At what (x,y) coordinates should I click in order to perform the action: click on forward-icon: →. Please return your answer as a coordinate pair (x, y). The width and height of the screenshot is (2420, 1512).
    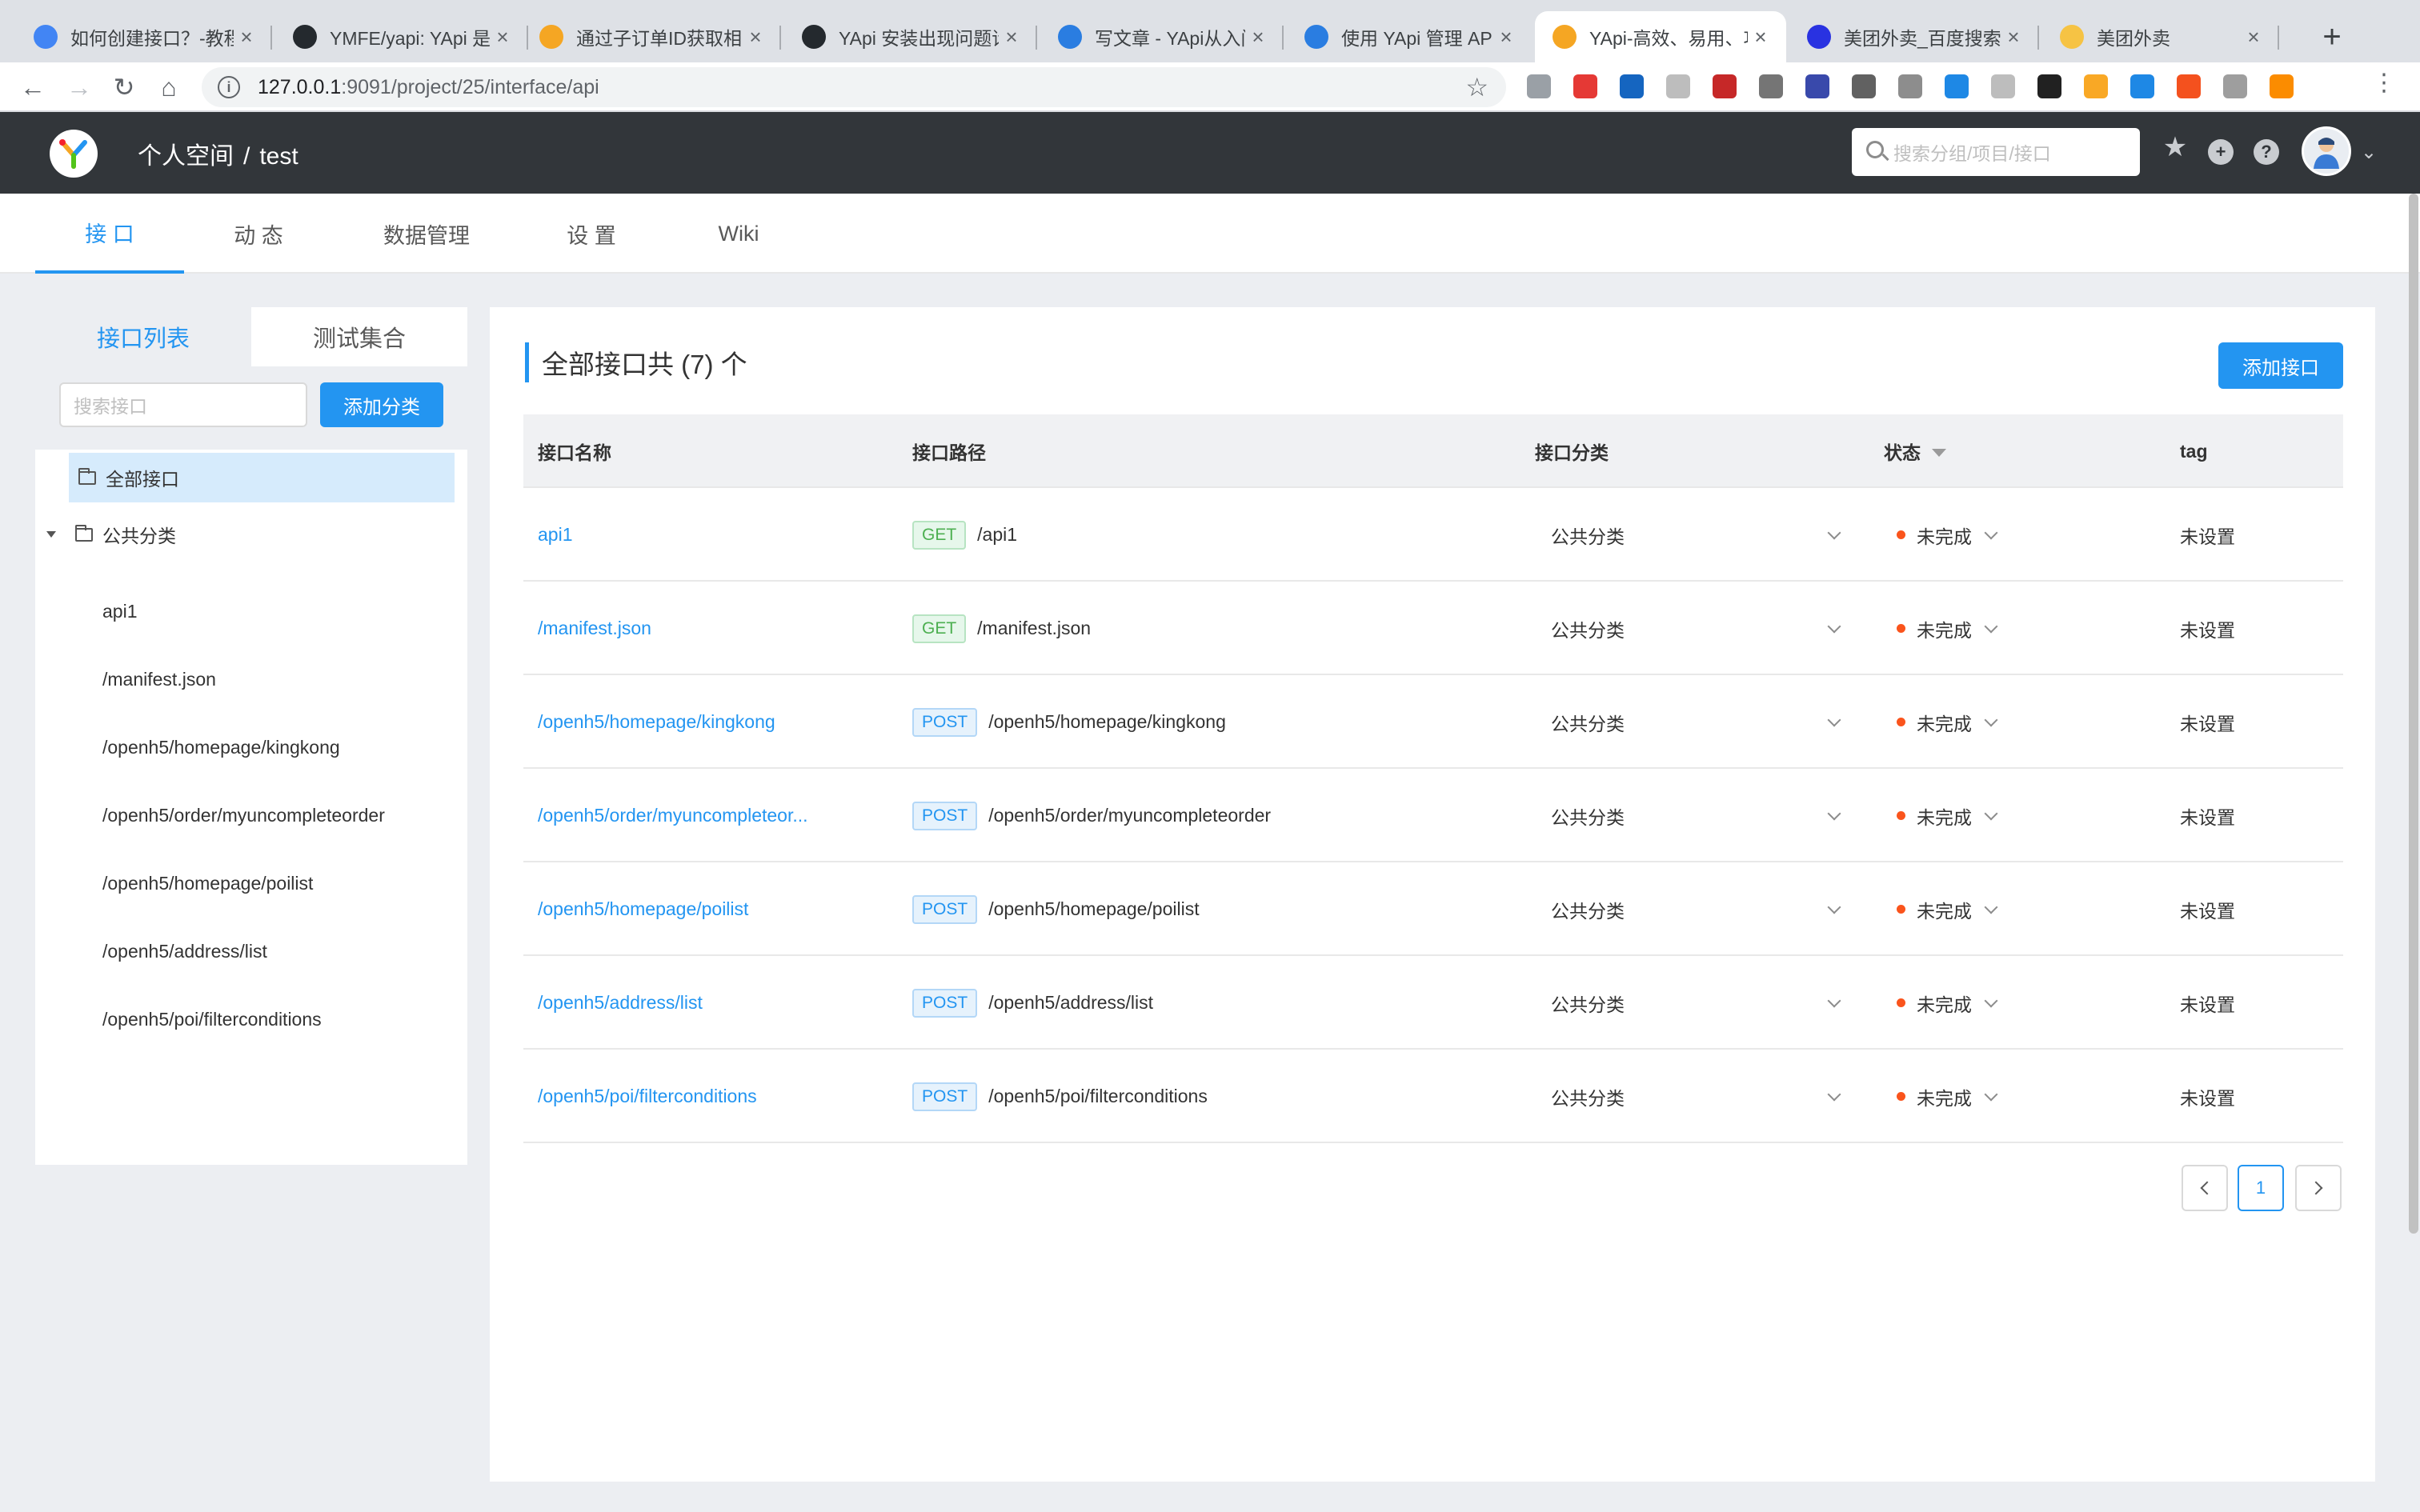
    Looking at the image, I should click on (79, 87).